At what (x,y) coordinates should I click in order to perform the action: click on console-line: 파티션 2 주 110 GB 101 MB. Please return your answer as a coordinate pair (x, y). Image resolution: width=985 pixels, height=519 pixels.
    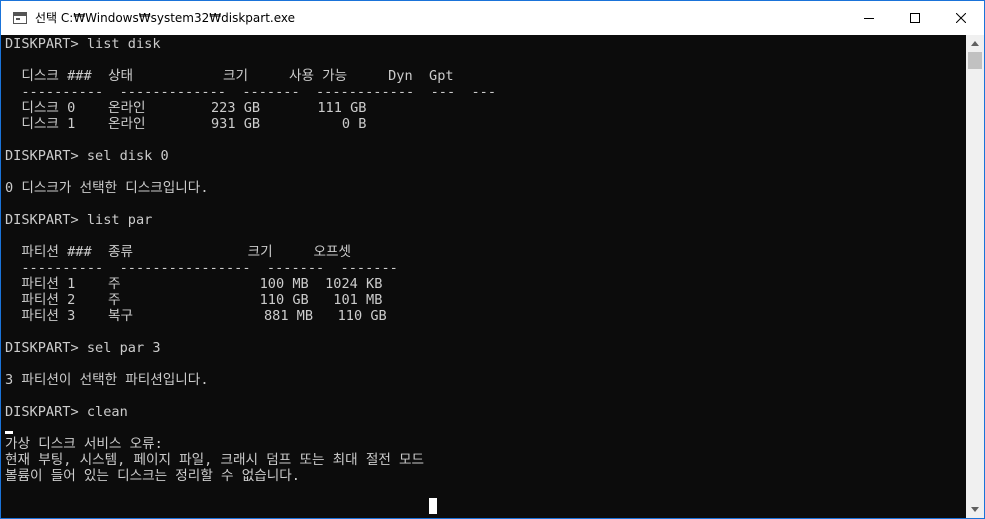
    Looking at the image, I should click on (194, 300).